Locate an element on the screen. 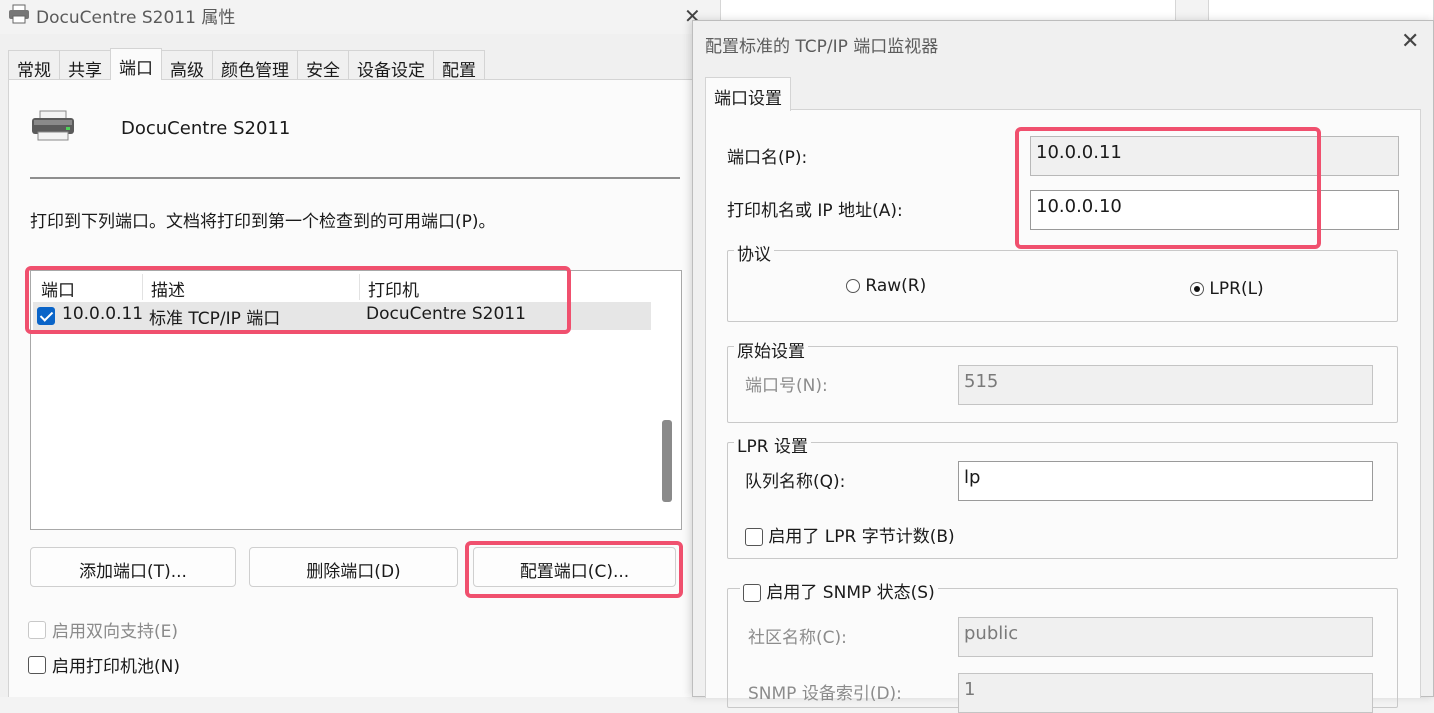  snmp-checkbox is located at coordinates (752, 593).